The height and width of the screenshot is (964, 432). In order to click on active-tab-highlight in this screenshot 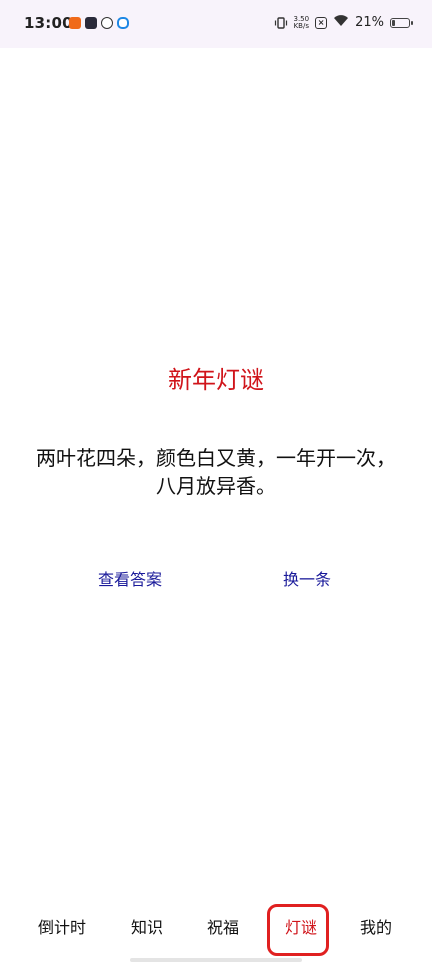, I will do `click(298, 930)`.